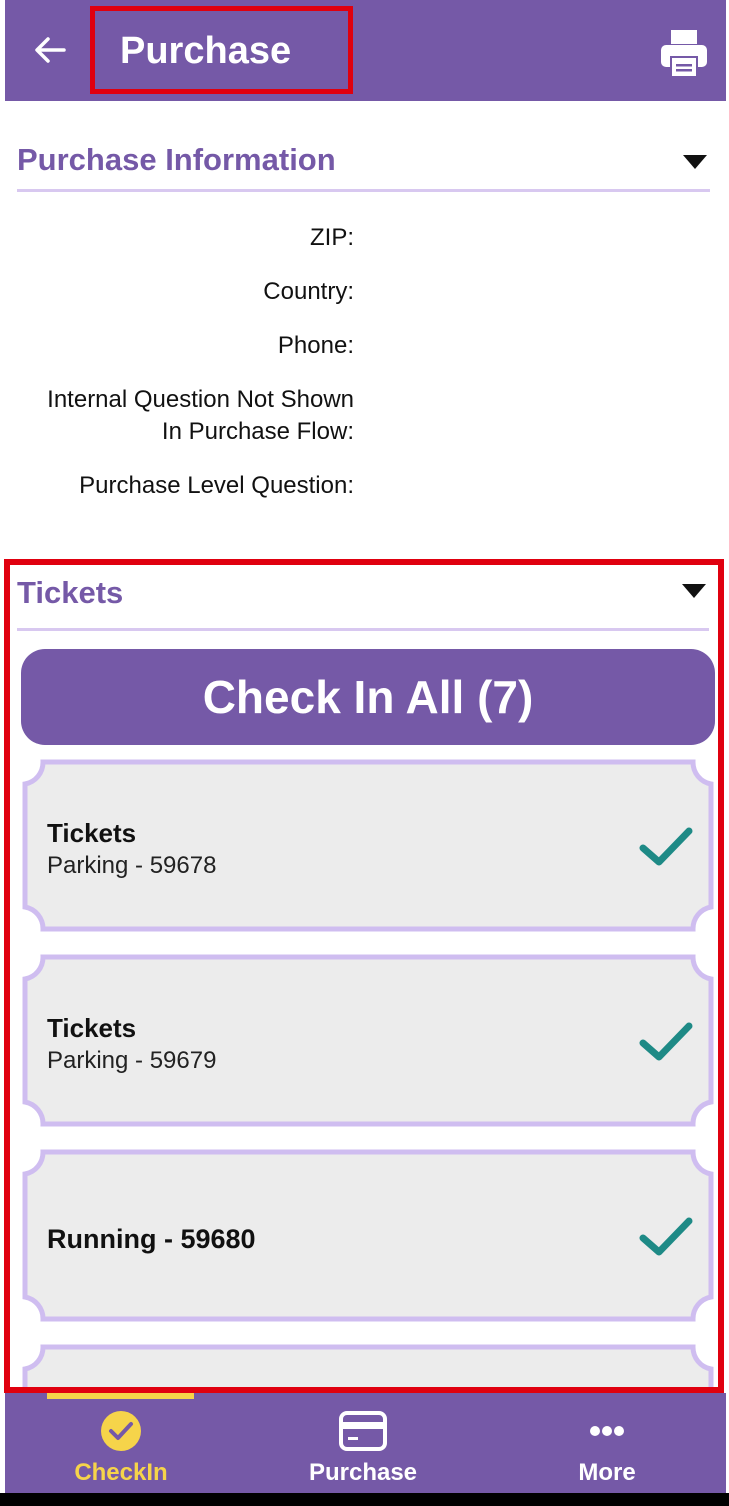 Image resolution: width=729 pixels, height=1506 pixels. I want to click on field-country-label: Country:, so click(308, 291).